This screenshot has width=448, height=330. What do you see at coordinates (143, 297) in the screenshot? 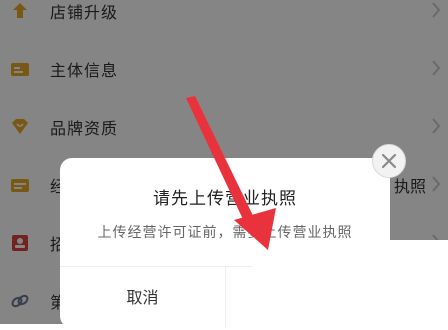
I see `cancel-button: 取消` at bounding box center [143, 297].